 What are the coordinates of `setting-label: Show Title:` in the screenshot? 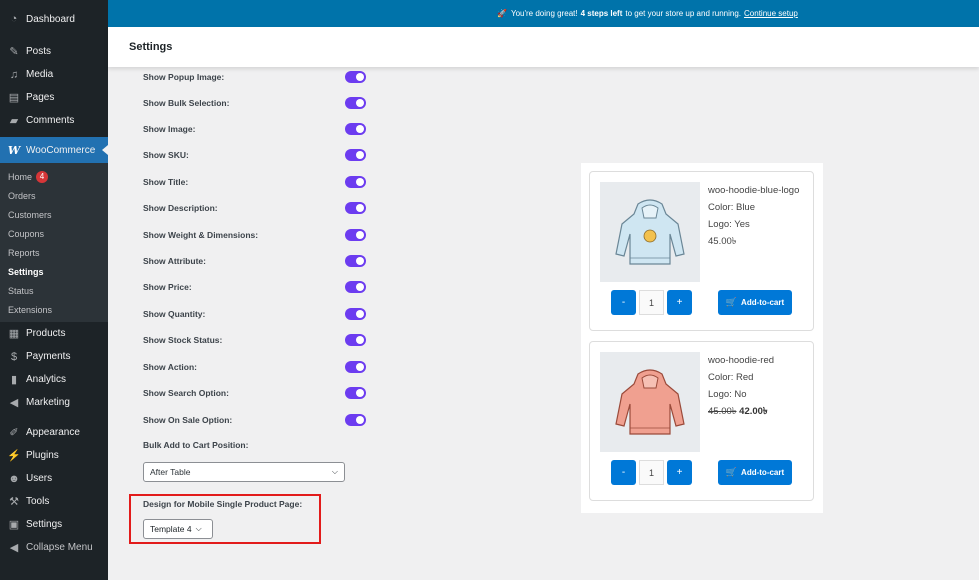 It's located at (166, 182).